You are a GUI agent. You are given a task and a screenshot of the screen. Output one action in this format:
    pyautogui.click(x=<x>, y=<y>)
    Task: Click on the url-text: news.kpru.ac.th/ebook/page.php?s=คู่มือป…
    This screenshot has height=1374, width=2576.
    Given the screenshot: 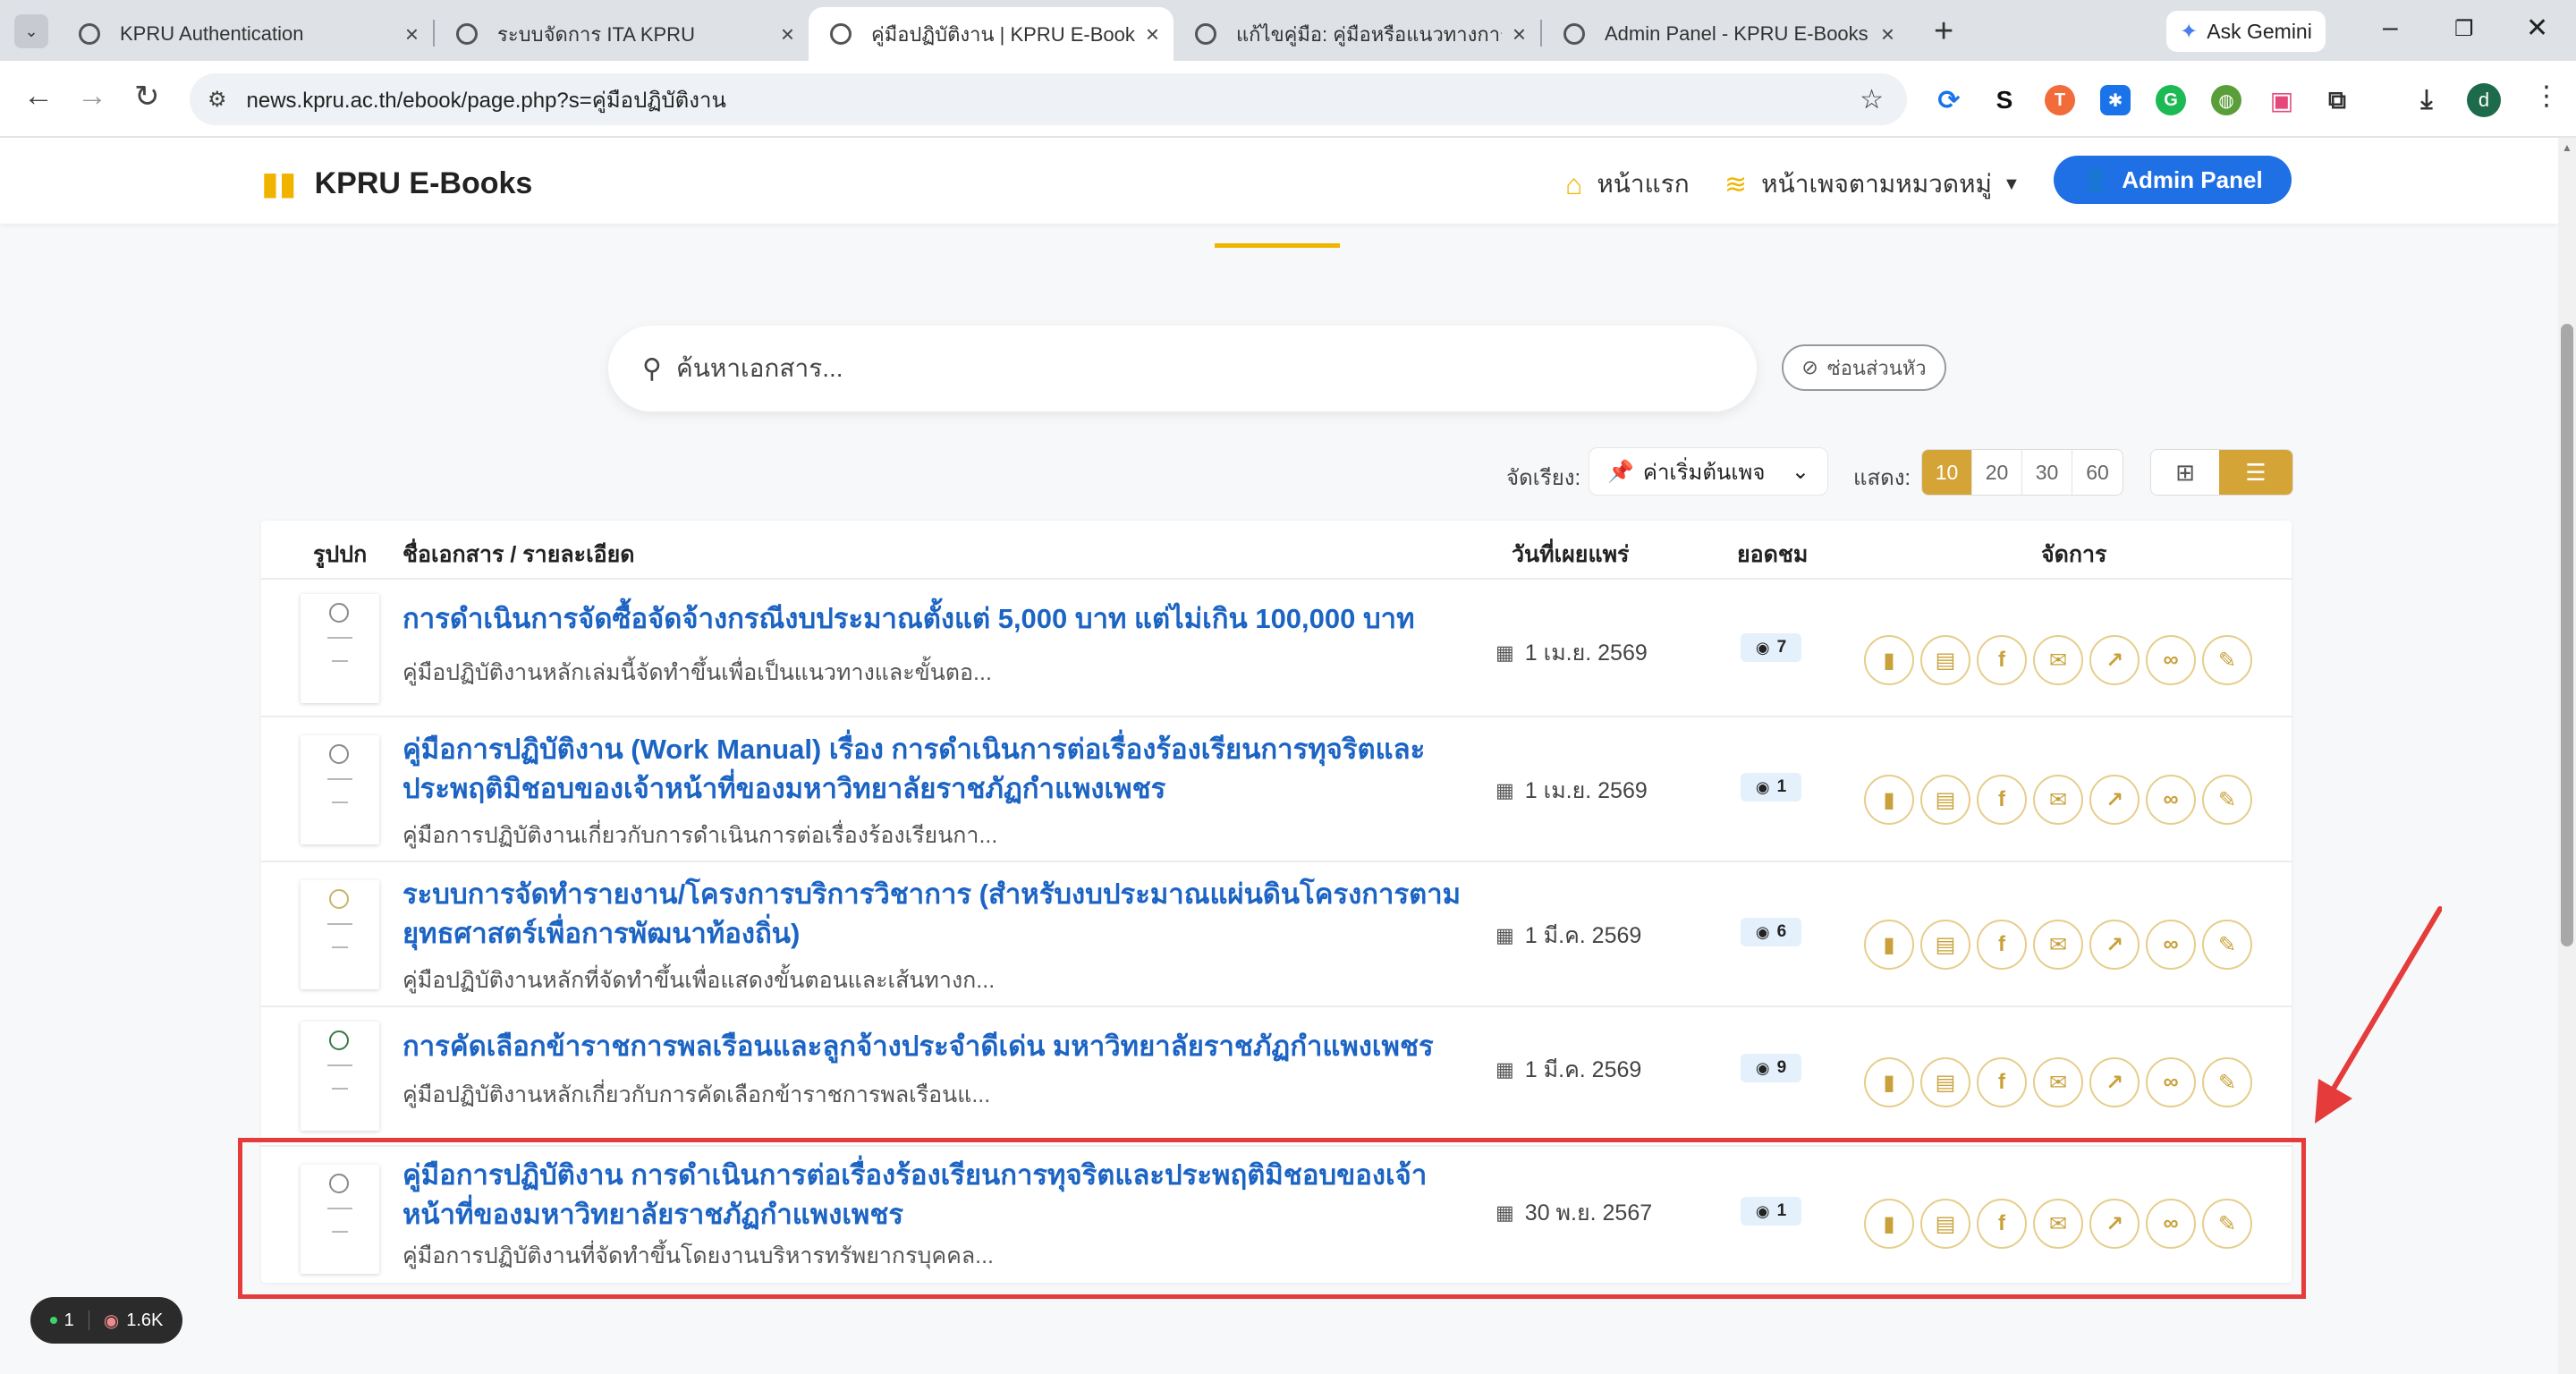 What is the action you would take?
    pyautogui.click(x=1053, y=99)
    